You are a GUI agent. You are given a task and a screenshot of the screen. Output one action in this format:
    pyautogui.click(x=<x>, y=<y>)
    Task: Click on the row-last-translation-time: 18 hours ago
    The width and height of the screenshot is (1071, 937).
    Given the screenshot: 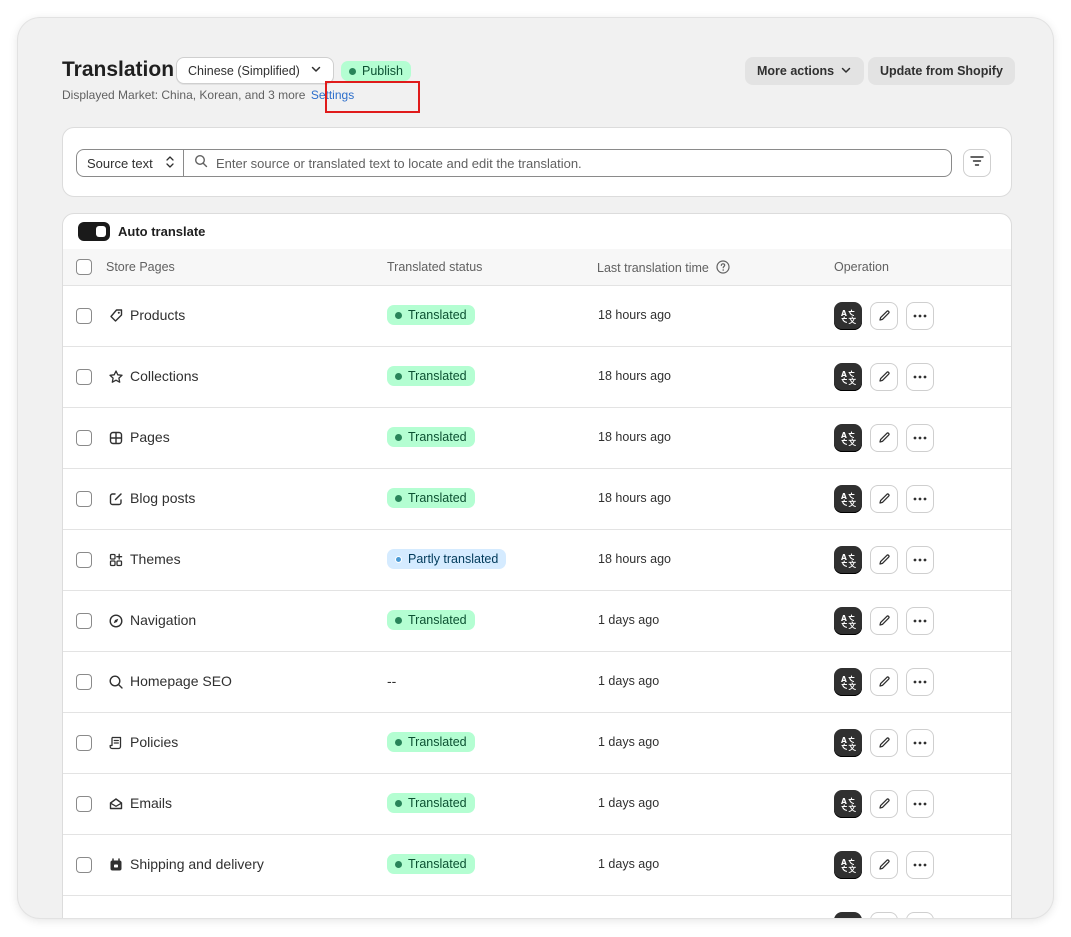 What is the action you would take?
    pyautogui.click(x=634, y=498)
    